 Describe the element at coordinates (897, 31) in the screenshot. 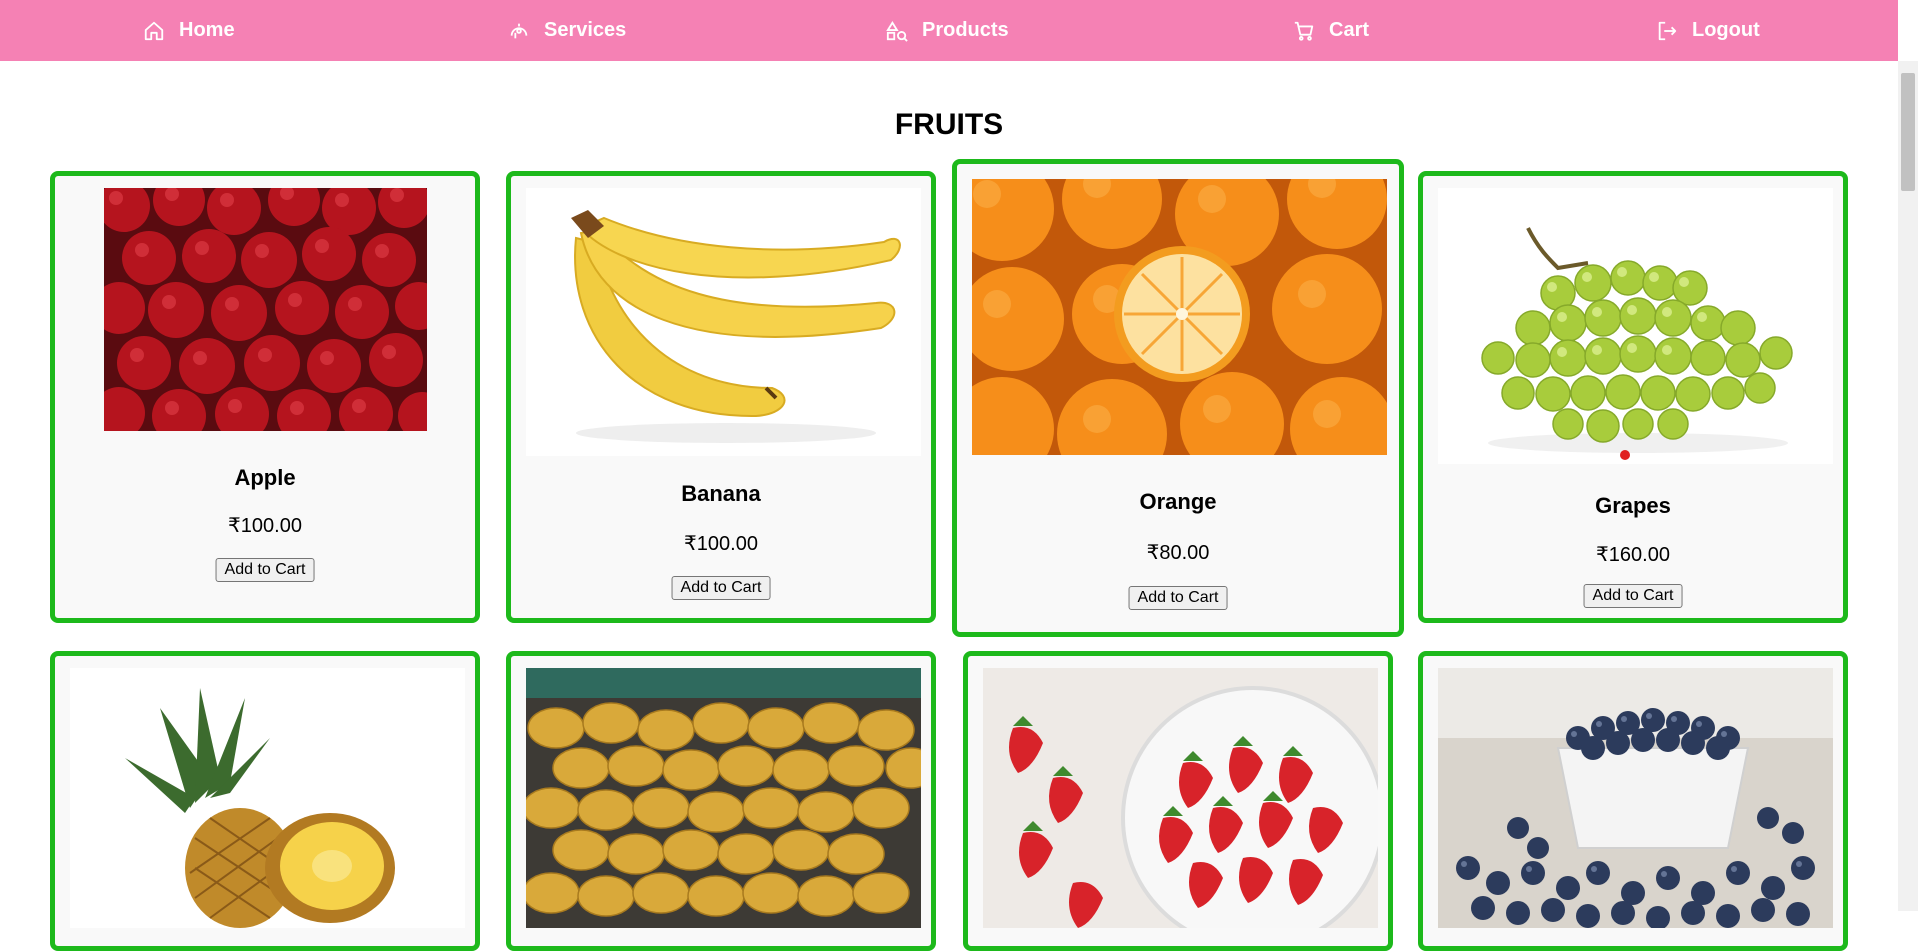

I see `products-icon` at that location.